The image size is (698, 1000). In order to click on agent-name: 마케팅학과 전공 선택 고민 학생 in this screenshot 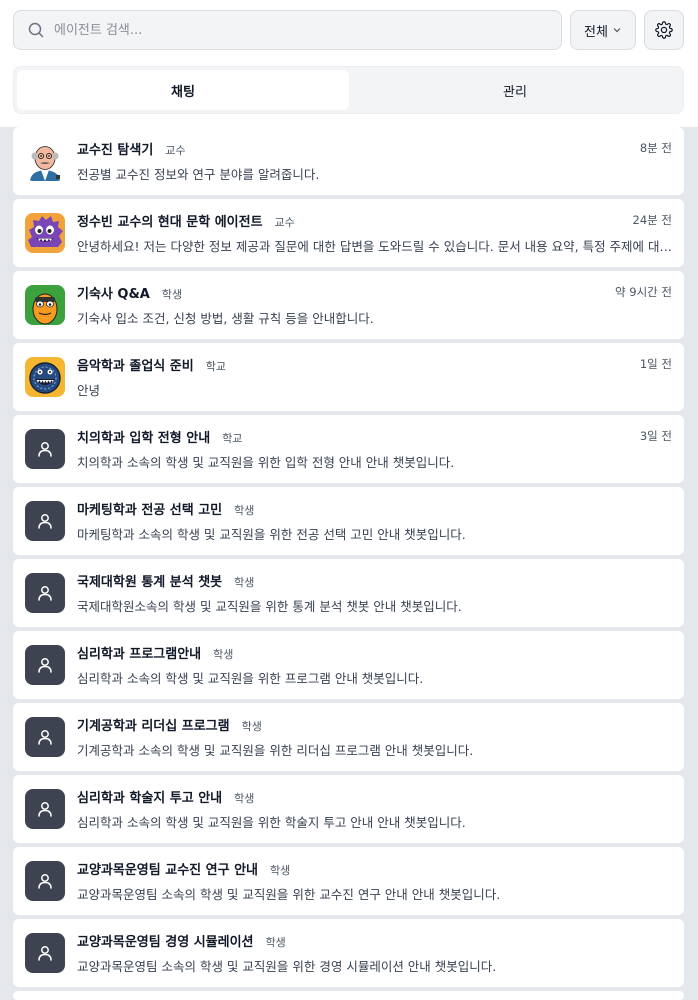, I will do `click(166, 510)`.